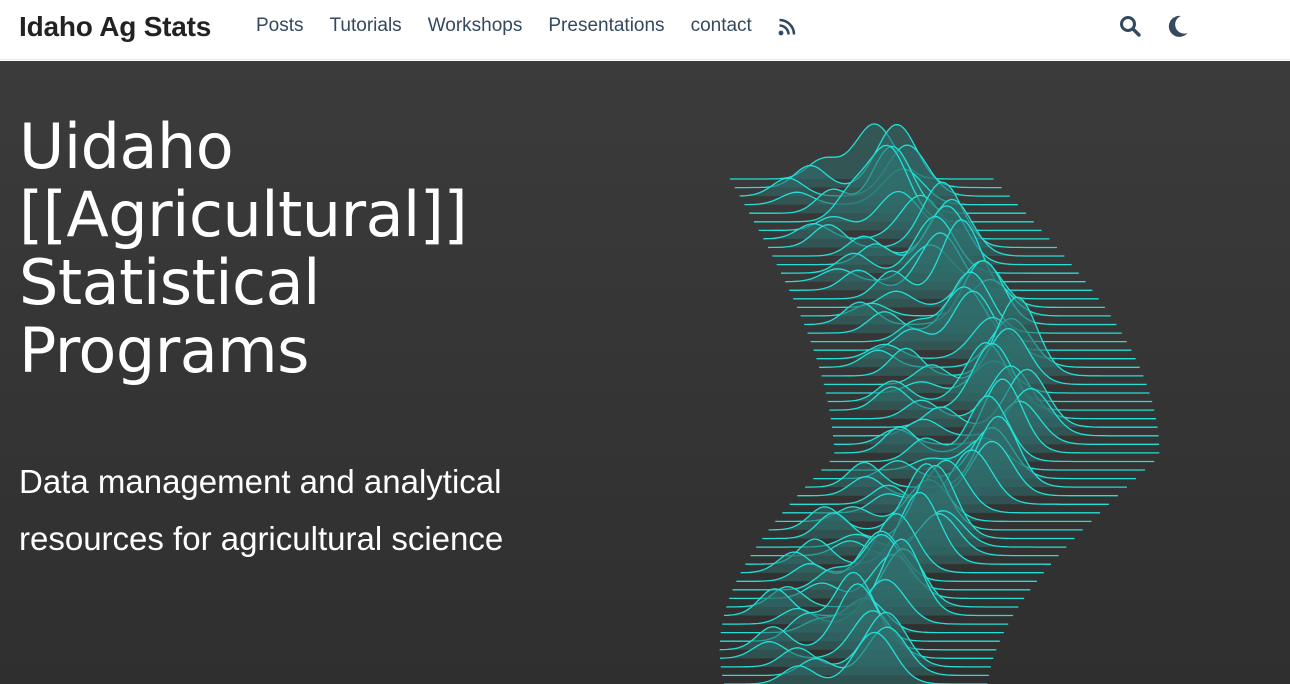 The width and height of the screenshot is (1290, 684). I want to click on nav-link-presentations: Presentations, so click(606, 26).